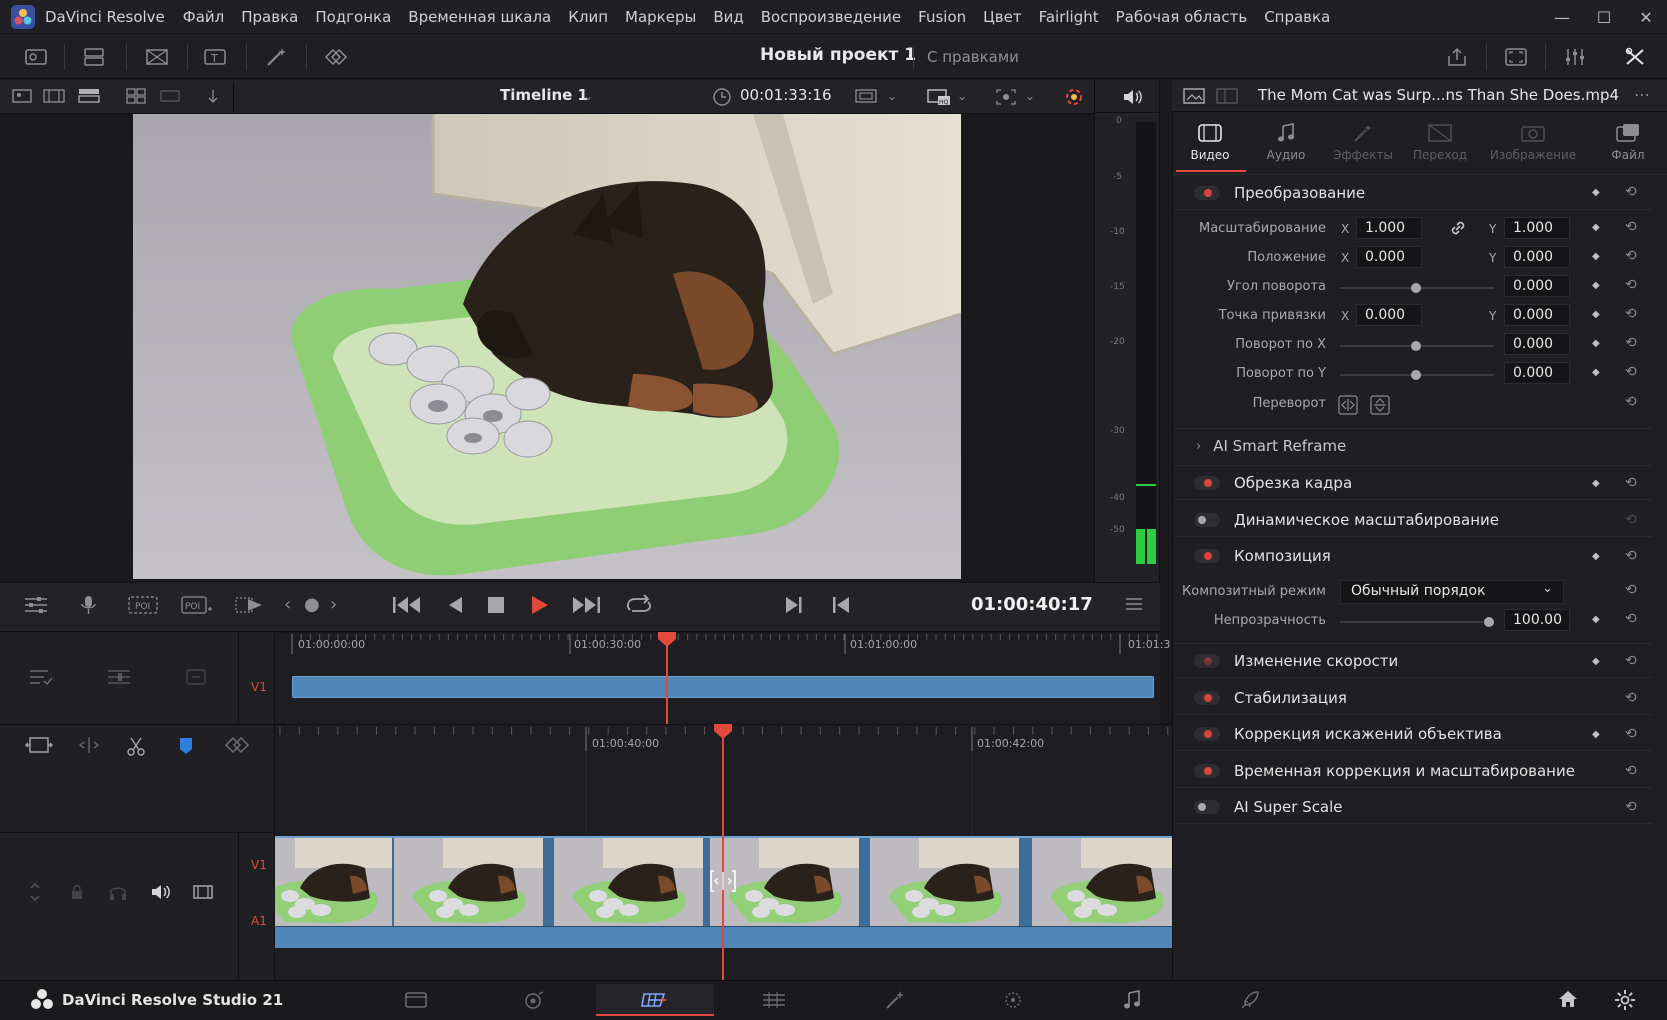  Describe the element at coordinates (41, 677) in the screenshot. I see `timeline-view-options-icon` at that location.